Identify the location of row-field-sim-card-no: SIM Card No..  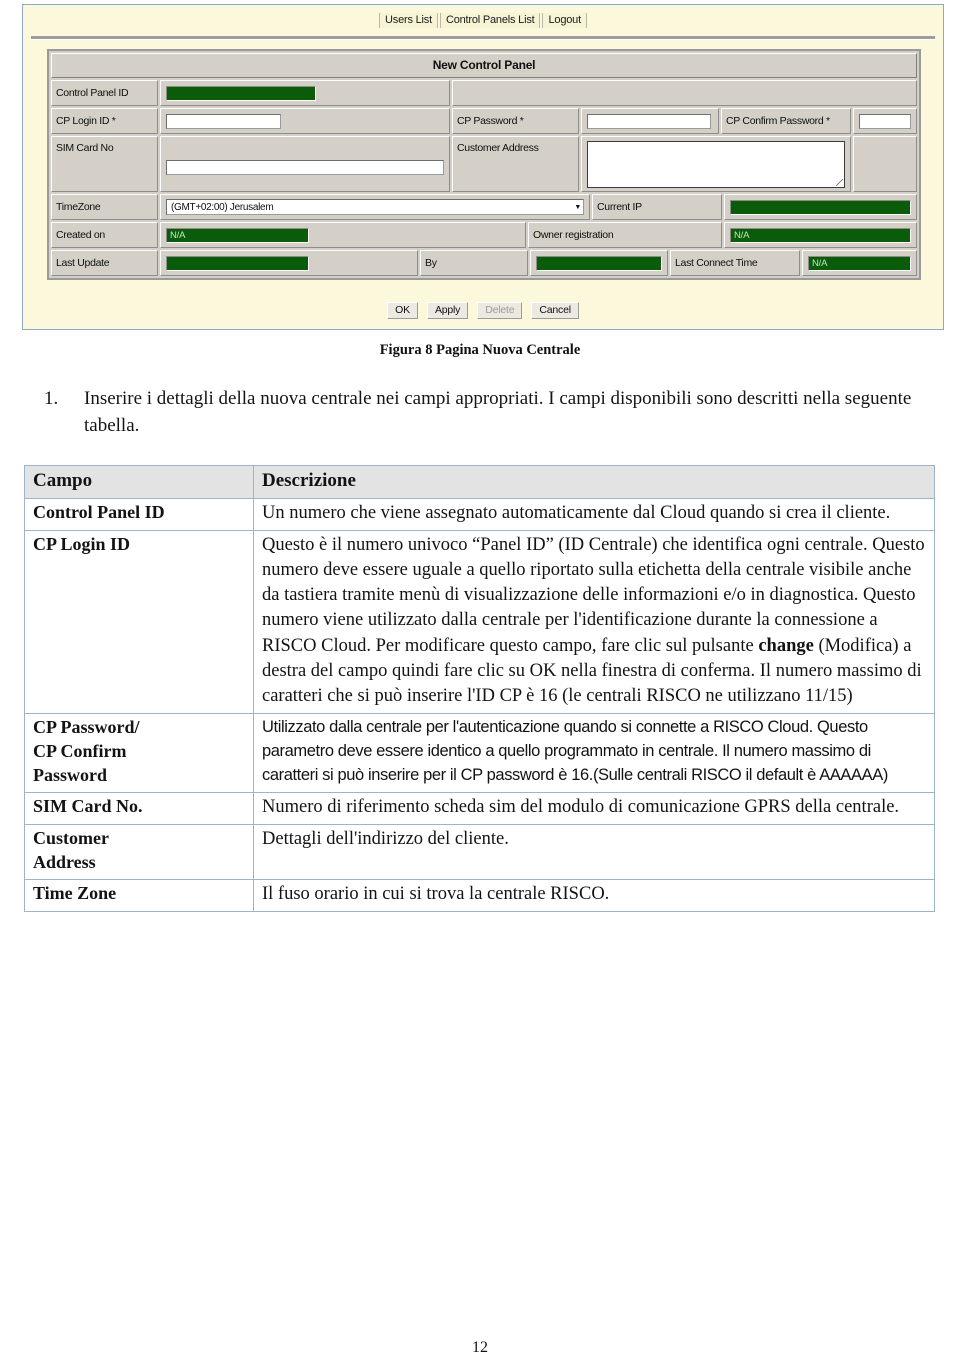
(139, 808).